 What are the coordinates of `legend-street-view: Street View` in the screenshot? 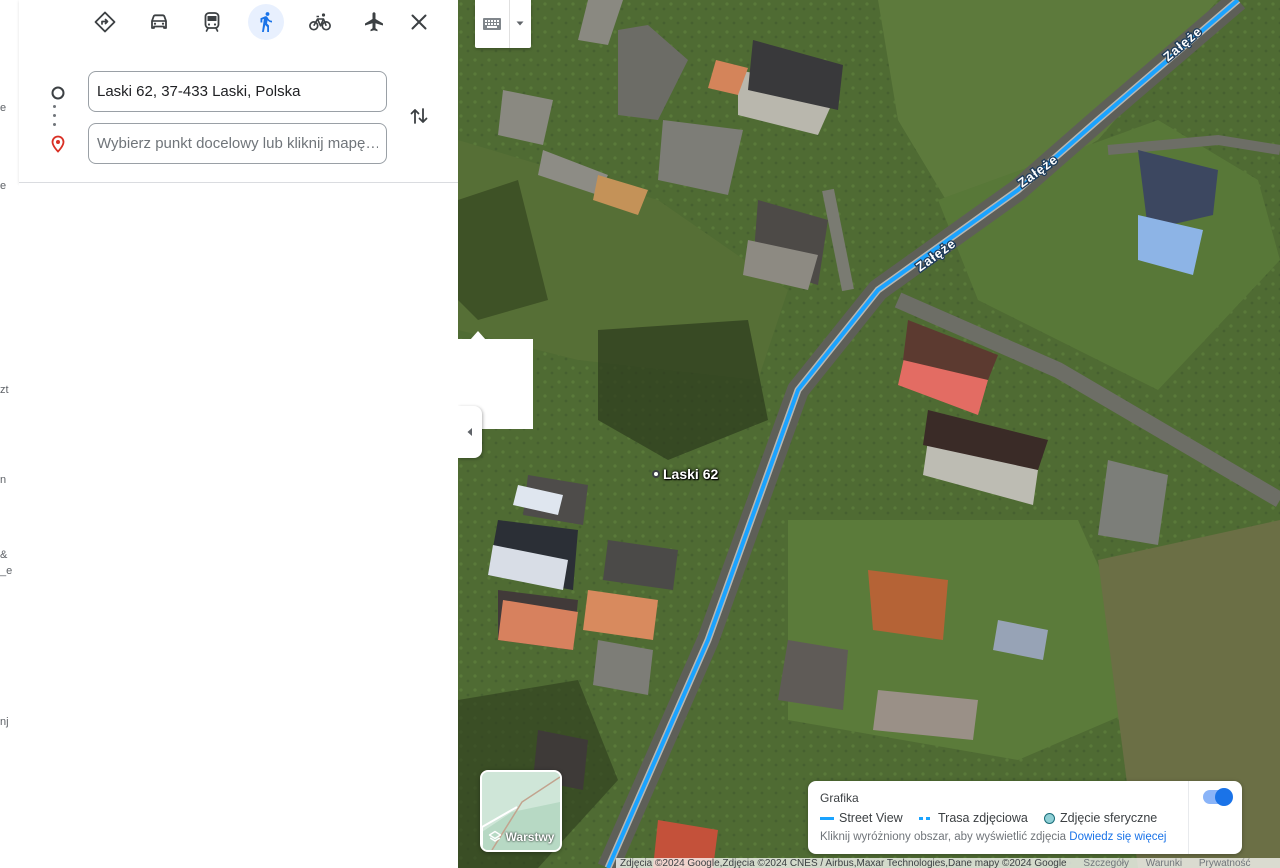 It's located at (861, 818).